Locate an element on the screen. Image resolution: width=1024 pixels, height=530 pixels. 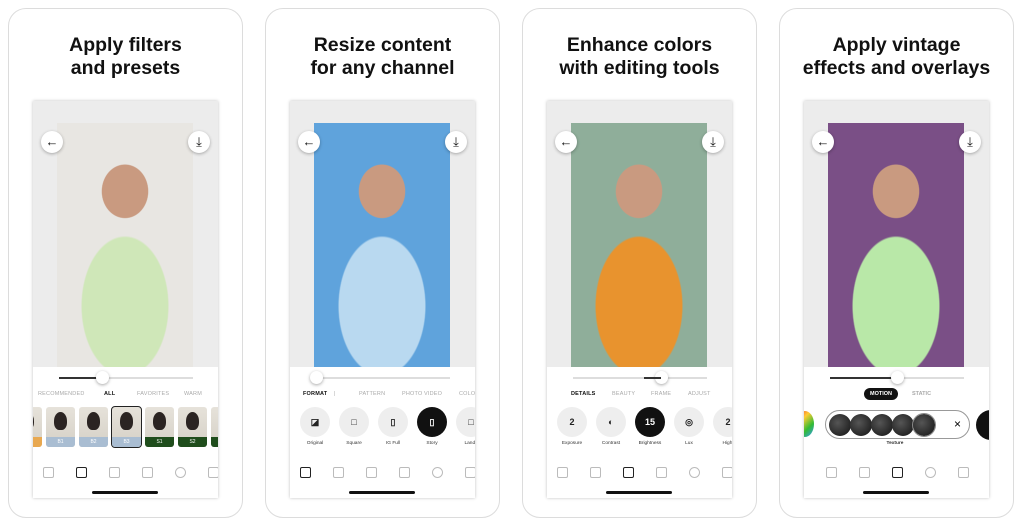
tab-static: STATIC is located at coordinates (921, 394).